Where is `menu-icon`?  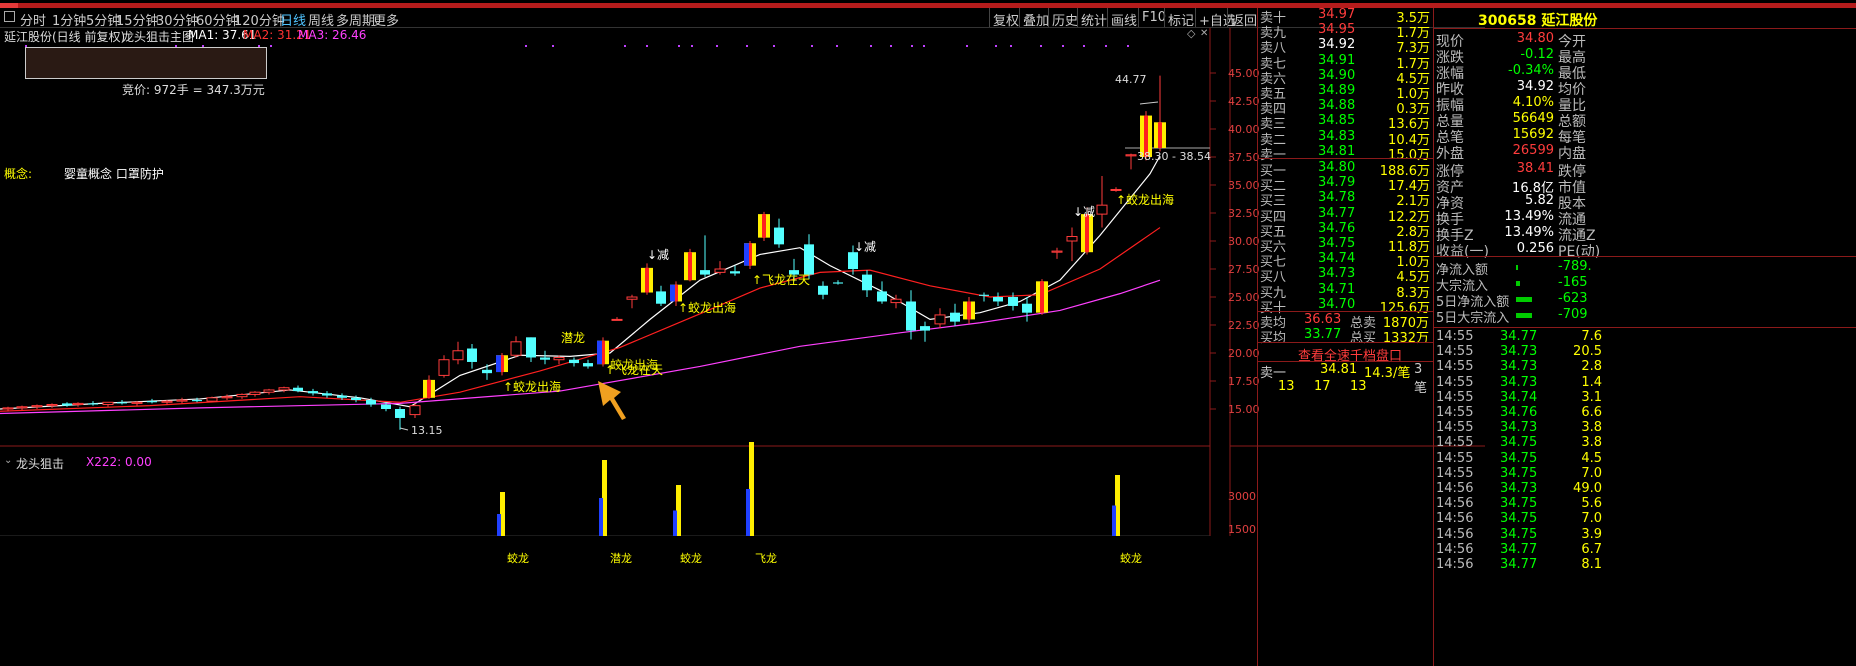
menu-icon is located at coordinates (9, 16).